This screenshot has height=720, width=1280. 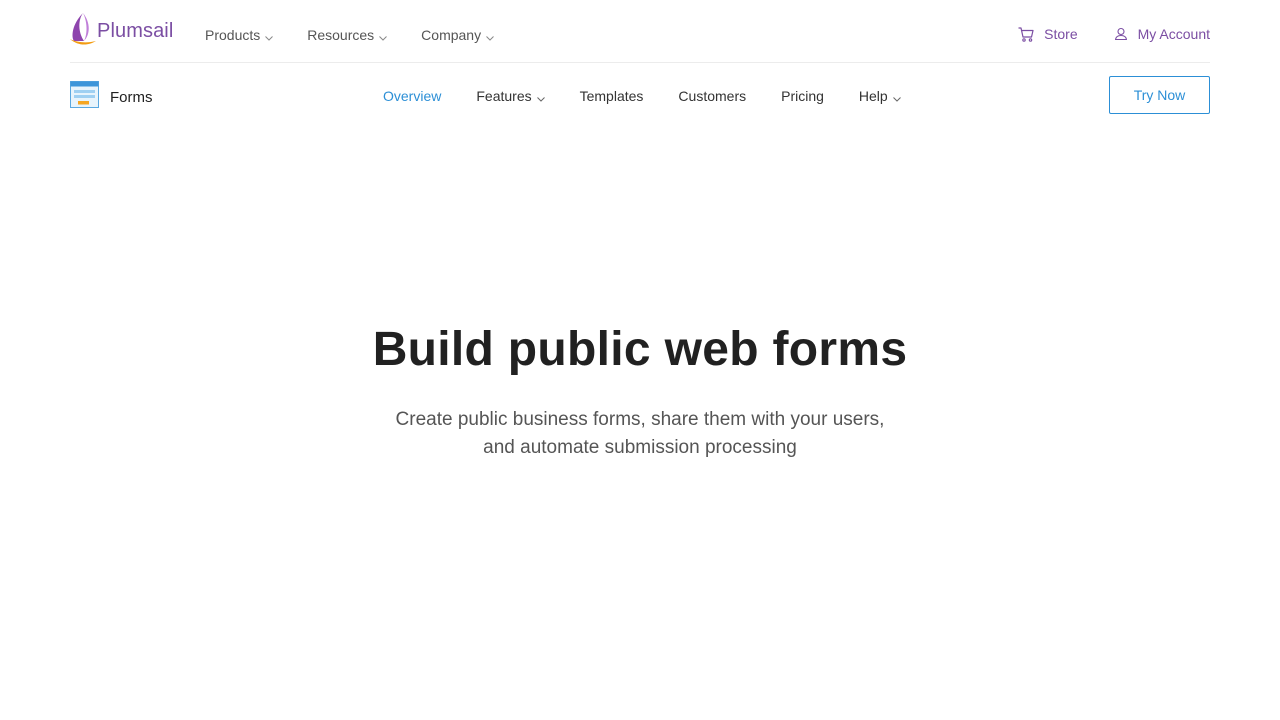 What do you see at coordinates (640, 447) in the screenshot?
I see `hero-subtitle-line-2: and automate submission processing` at bounding box center [640, 447].